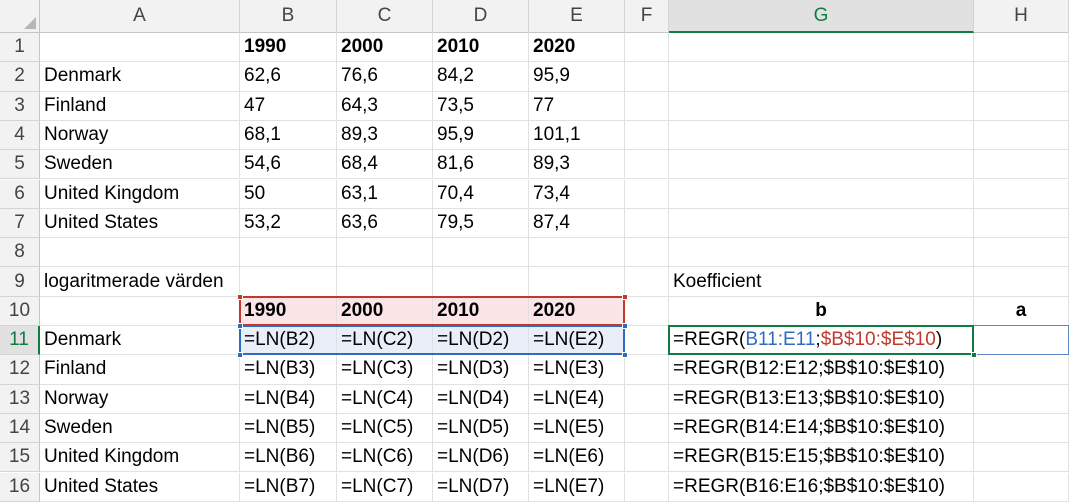  I want to click on column-header-c: C, so click(385, 16).